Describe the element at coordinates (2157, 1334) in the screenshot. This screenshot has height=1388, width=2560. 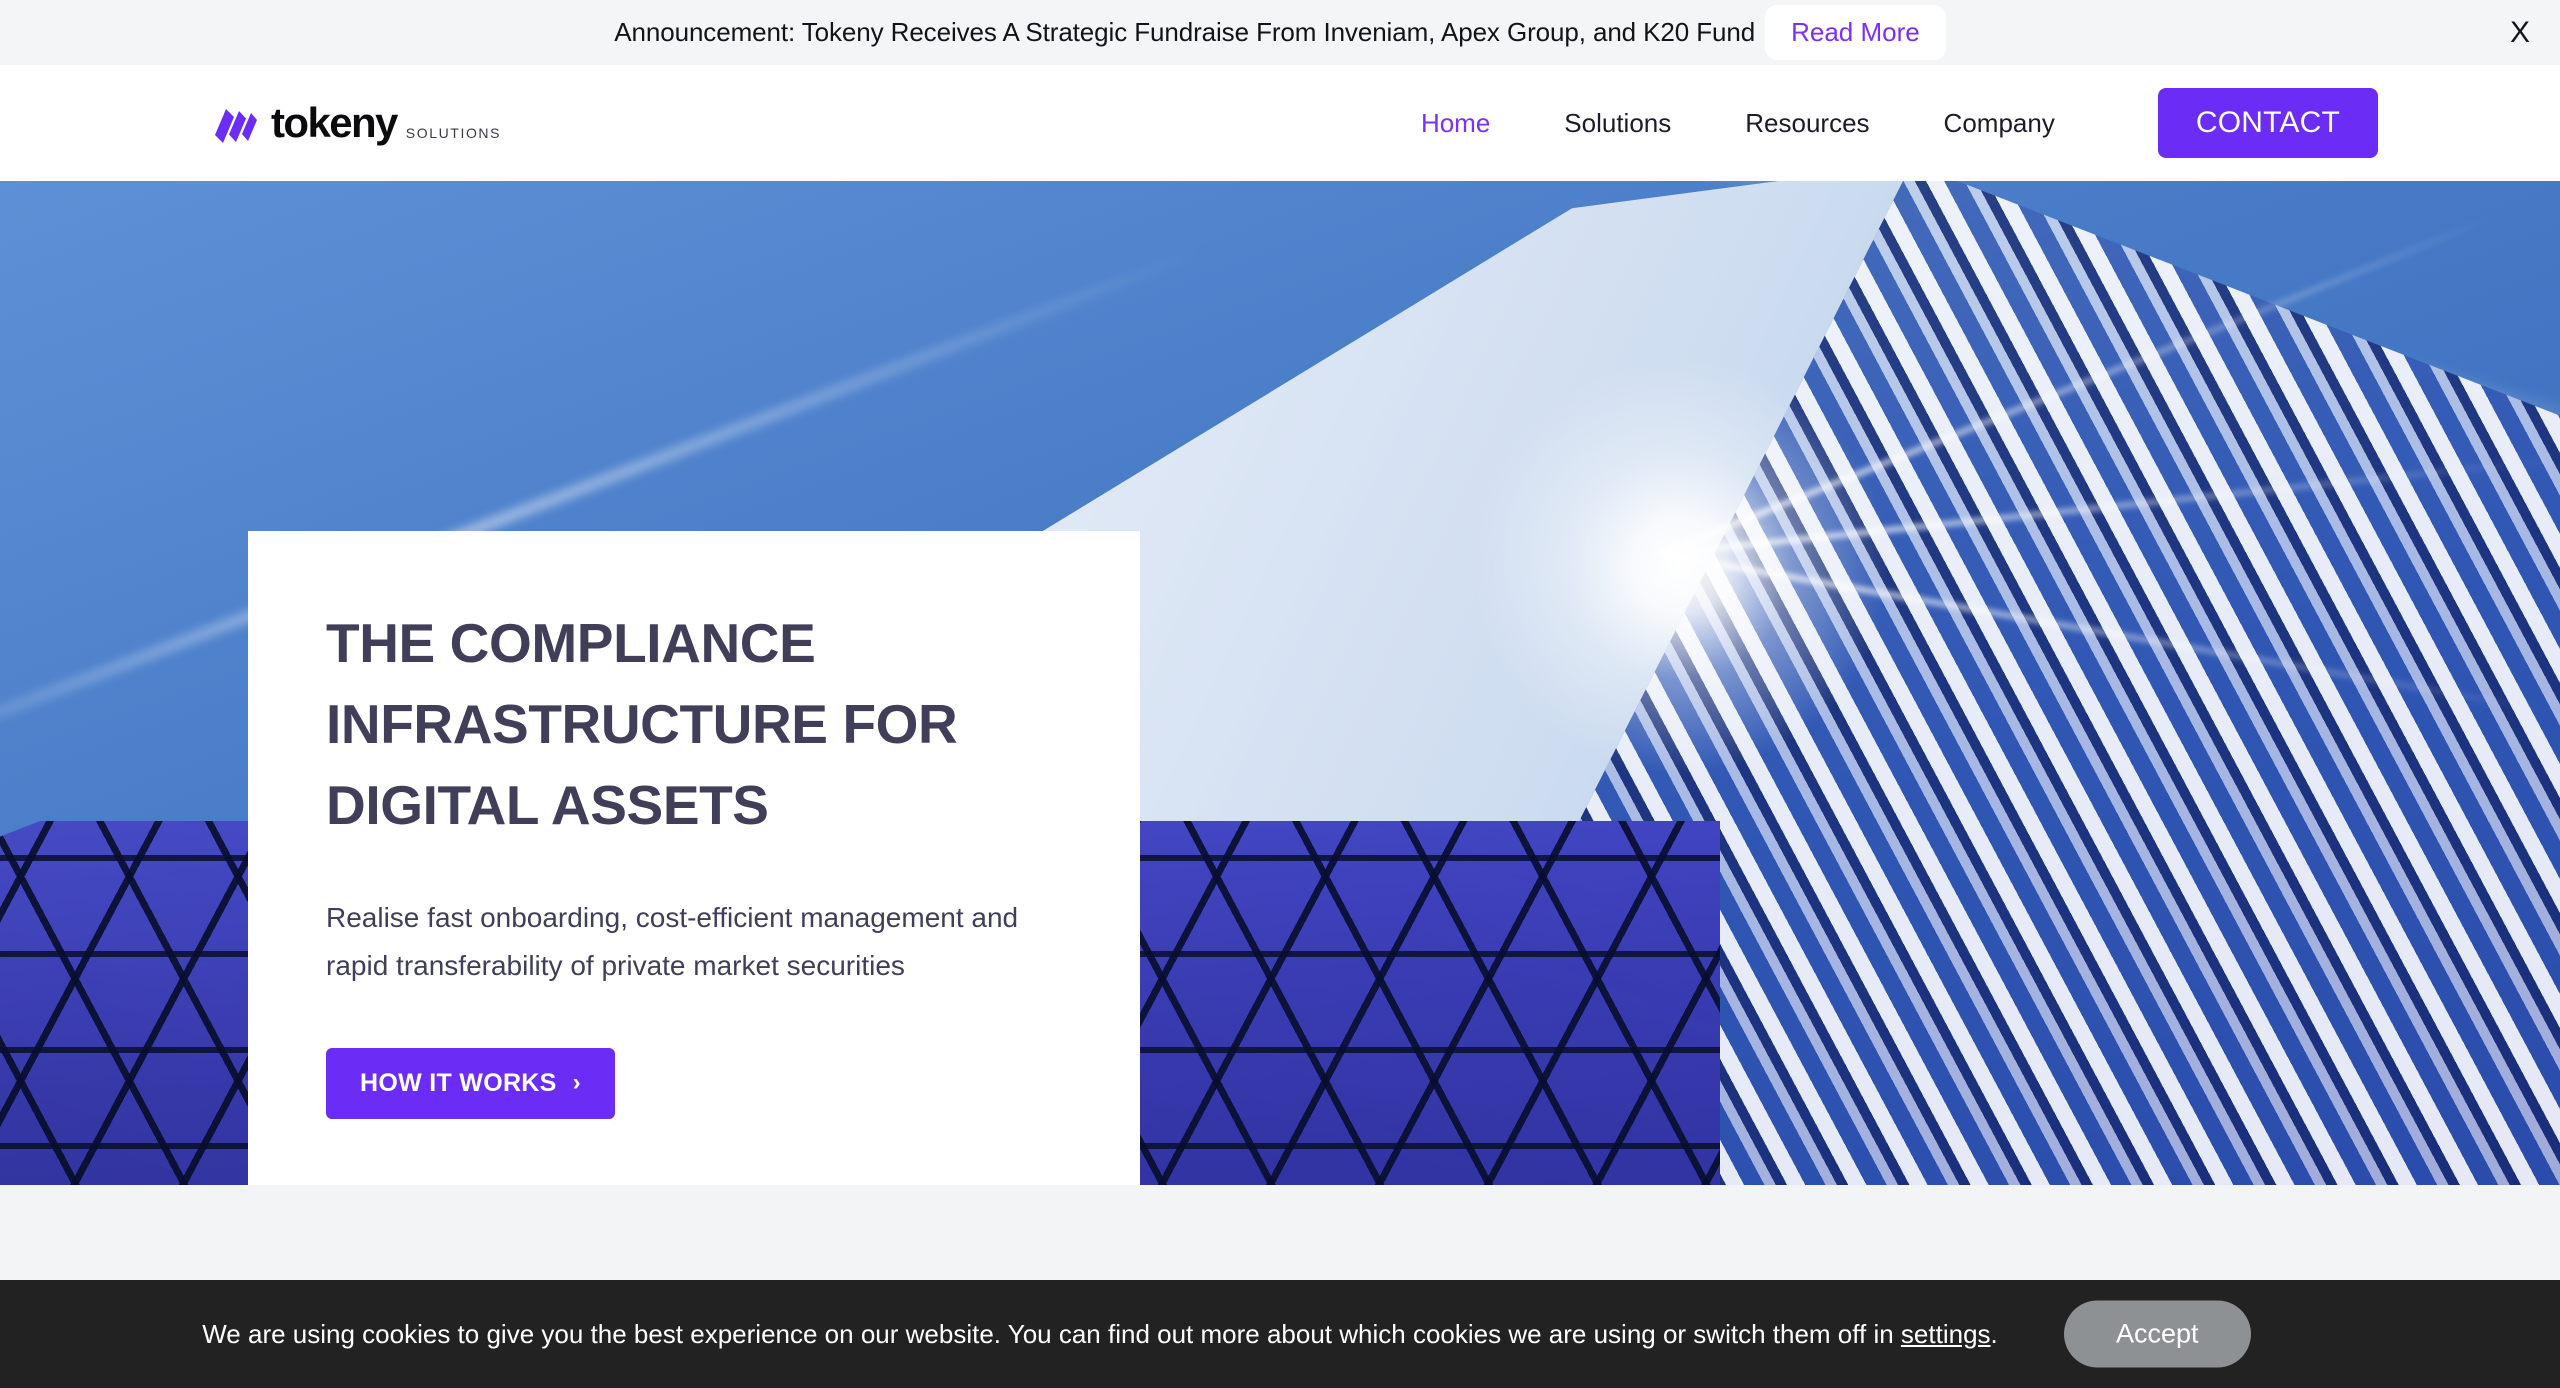
I see `accept-cookies-button: Accept` at that location.